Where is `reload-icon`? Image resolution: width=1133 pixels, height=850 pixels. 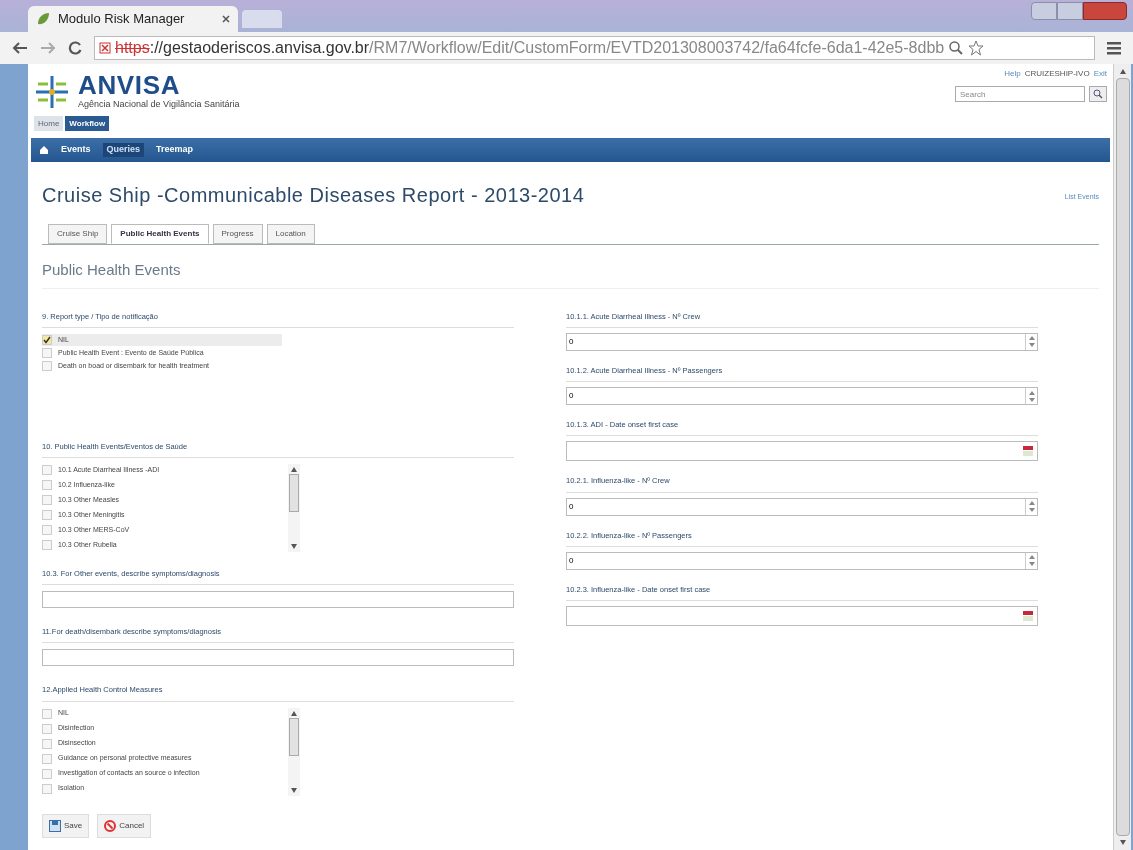
reload-icon is located at coordinates (75, 48).